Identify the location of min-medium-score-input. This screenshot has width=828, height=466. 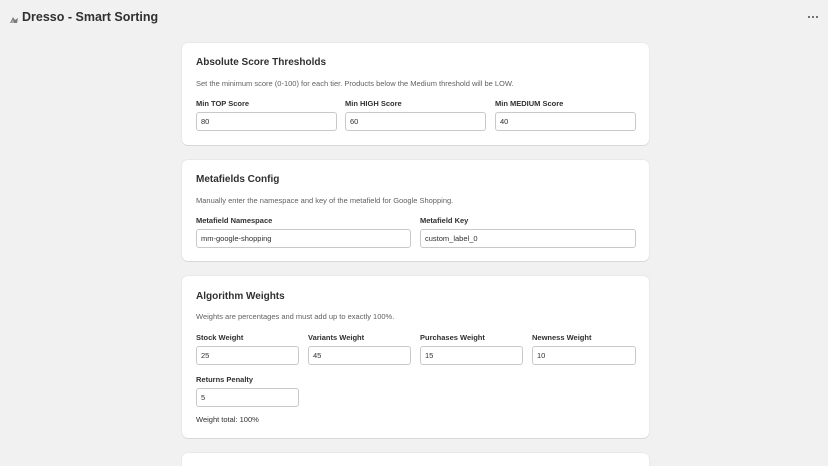
(565, 121).